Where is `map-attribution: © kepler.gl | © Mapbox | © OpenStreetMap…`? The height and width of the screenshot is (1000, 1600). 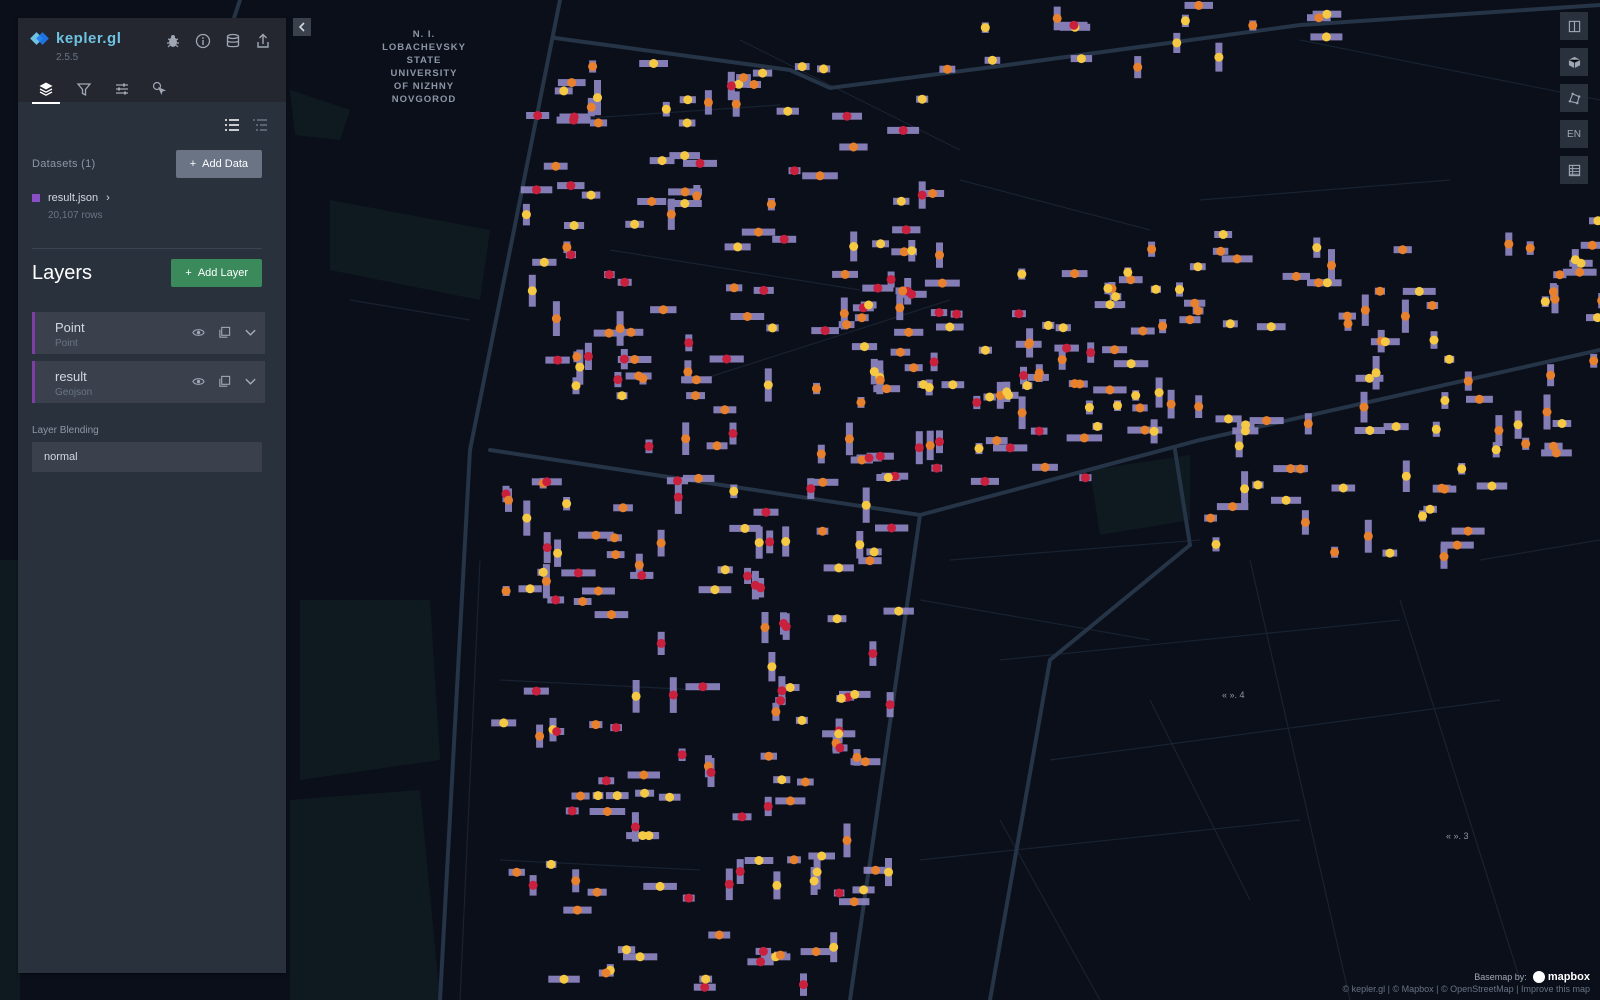
map-attribution: © kepler.gl | © Mapbox | © OpenStreetMap… is located at coordinates (1466, 989).